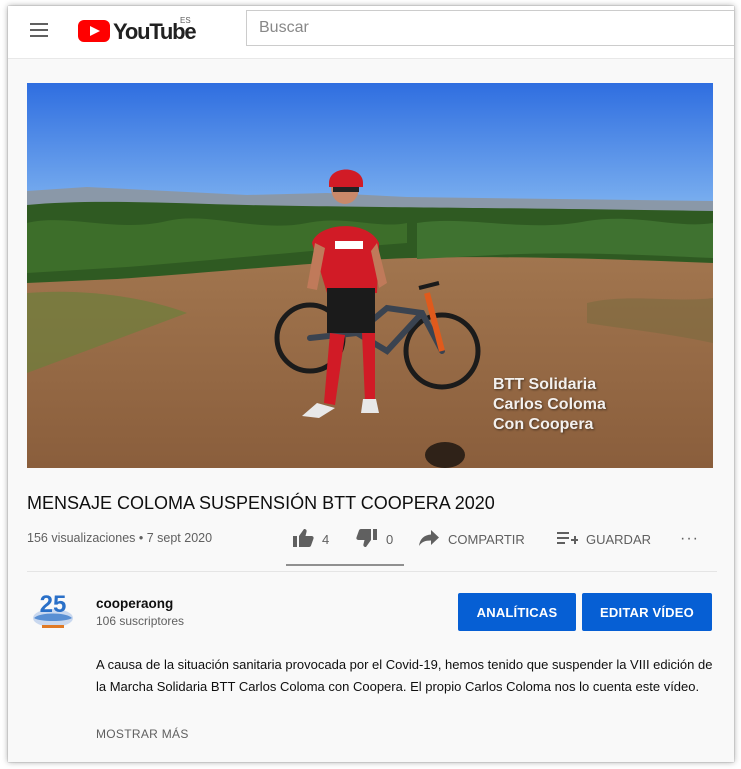 Image resolution: width=741 pixels, height=769 pixels. I want to click on save-button: GUARDAR, so click(603, 539).